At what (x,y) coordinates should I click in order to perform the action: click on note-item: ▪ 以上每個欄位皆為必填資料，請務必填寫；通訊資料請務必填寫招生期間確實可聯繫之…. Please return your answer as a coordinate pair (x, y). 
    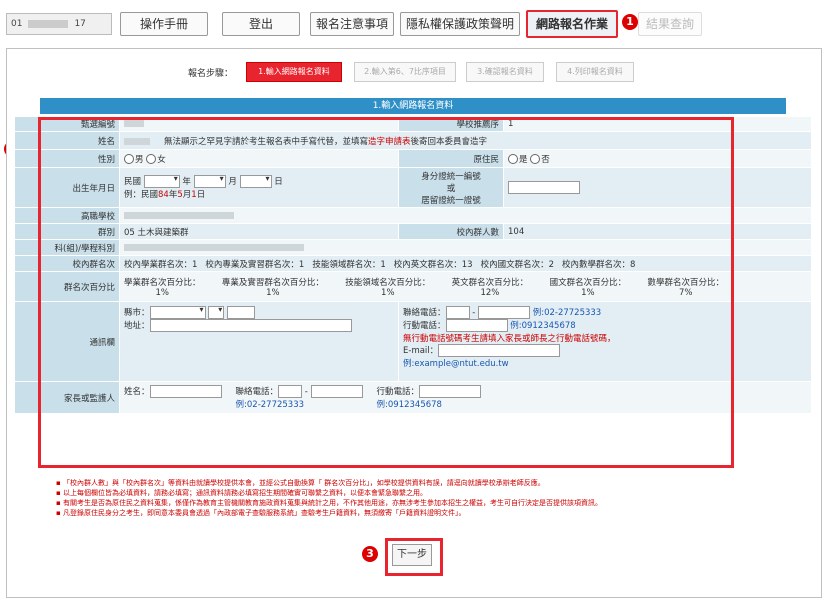
    Looking at the image, I should click on (241, 493).